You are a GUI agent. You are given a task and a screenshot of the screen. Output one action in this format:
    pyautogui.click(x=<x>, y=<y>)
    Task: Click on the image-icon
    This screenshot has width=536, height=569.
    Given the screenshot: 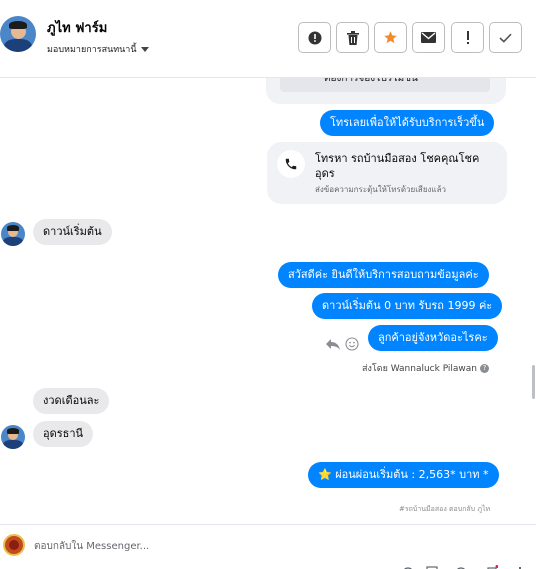 What is the action you would take?
    pyautogui.click(x=432, y=567)
    